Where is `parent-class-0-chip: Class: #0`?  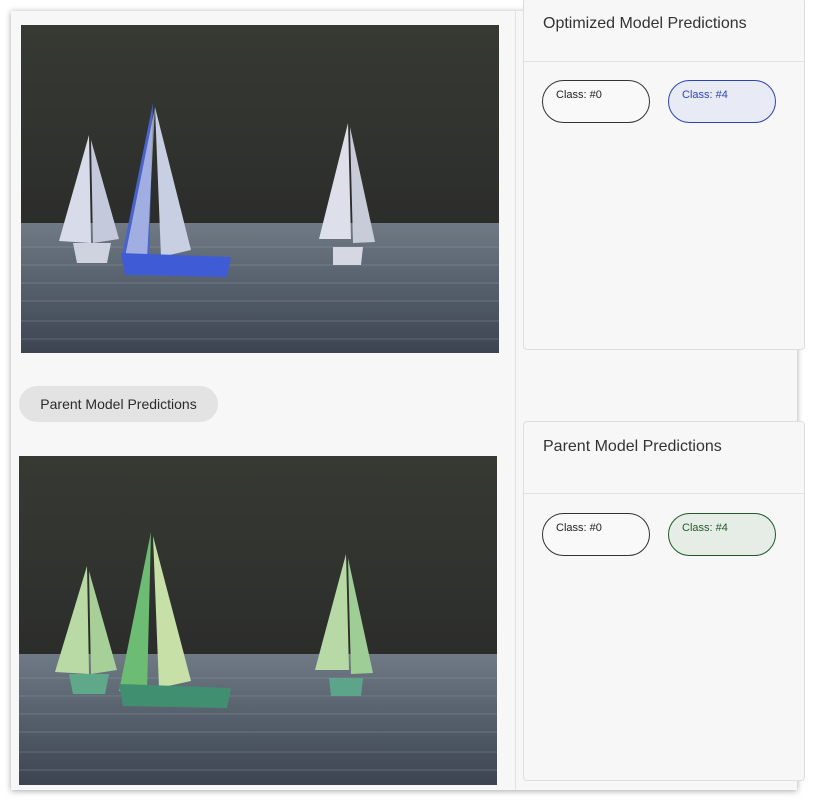 parent-class-0-chip: Class: #0 is located at coordinates (596, 534).